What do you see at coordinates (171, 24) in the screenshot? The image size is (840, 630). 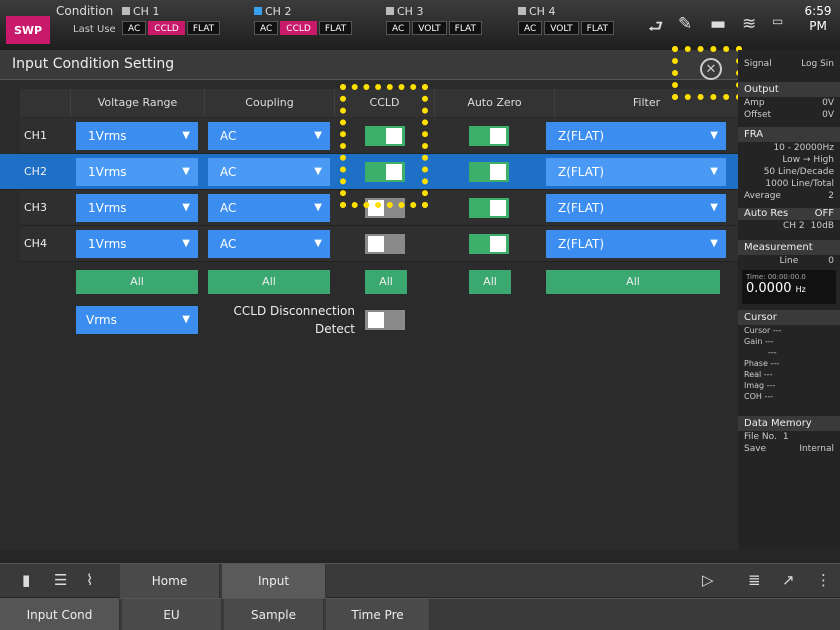 I see `channel-status-ch1: CH 1 AC CCLD FLAT` at bounding box center [171, 24].